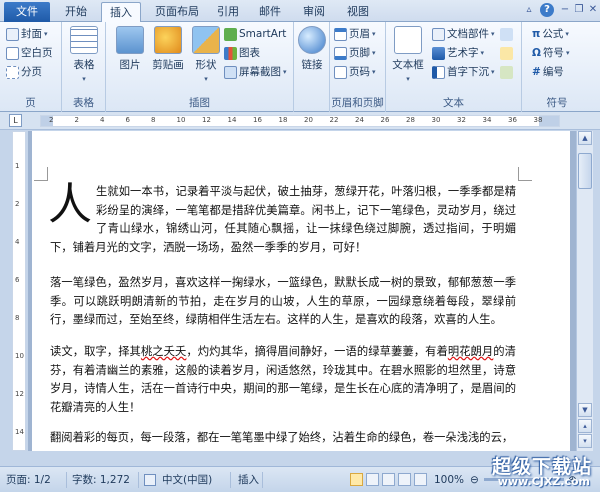  What do you see at coordinates (24, 72) in the screenshot?
I see `page-break-button: 分页` at bounding box center [24, 72].